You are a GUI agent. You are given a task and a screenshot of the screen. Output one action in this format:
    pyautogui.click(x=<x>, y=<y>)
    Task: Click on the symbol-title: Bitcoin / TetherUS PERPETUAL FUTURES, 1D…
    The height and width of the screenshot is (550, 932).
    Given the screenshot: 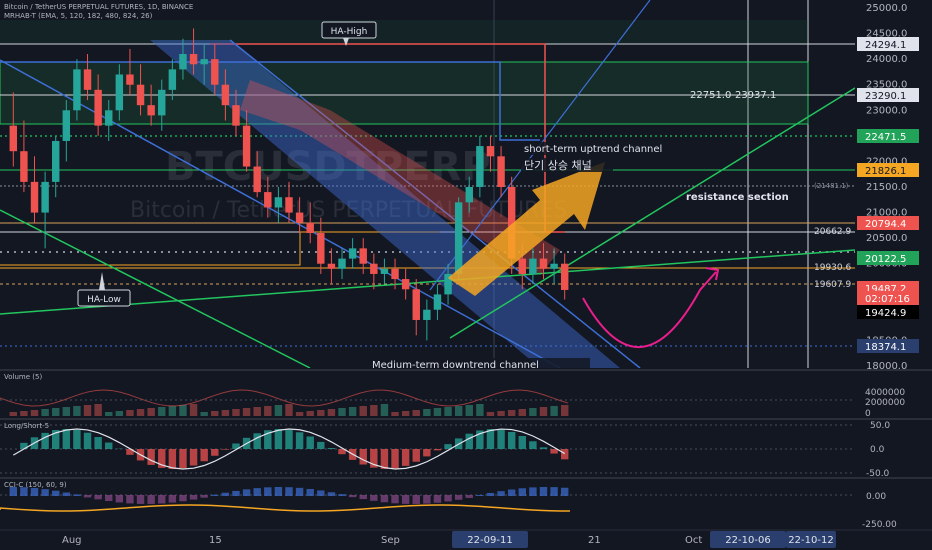 What is the action you would take?
    pyautogui.click(x=98, y=7)
    